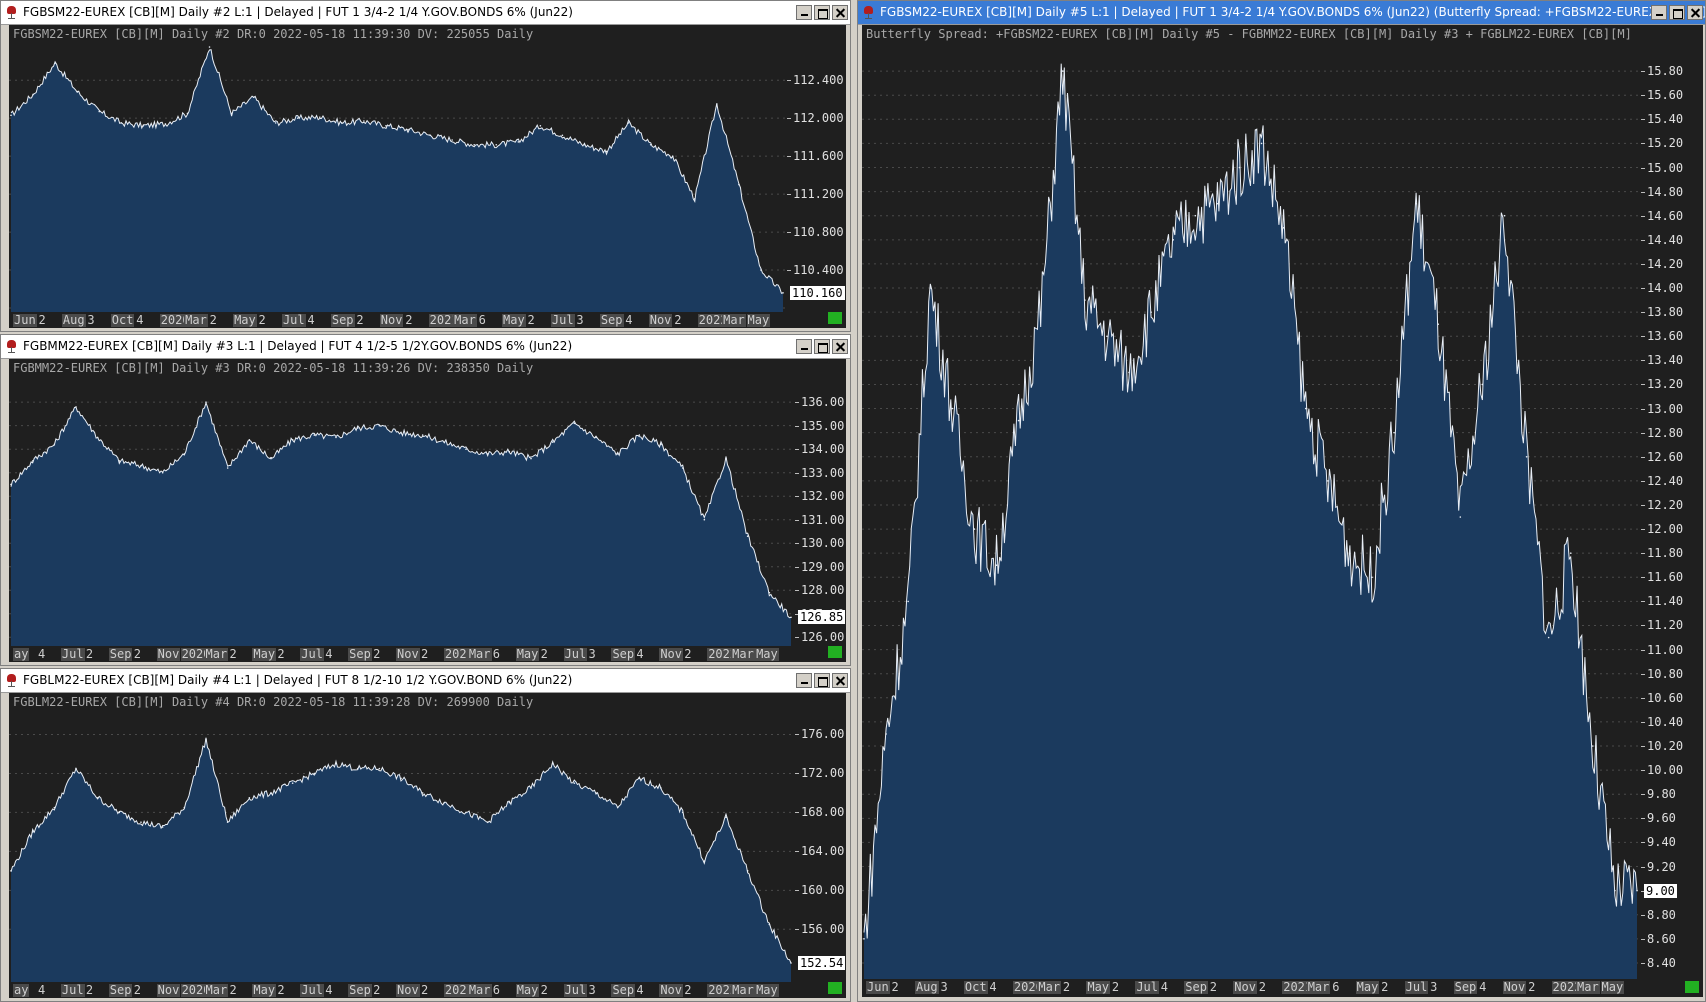  What do you see at coordinates (822, 617) in the screenshot?
I see `last-price-label: 126.85` at bounding box center [822, 617].